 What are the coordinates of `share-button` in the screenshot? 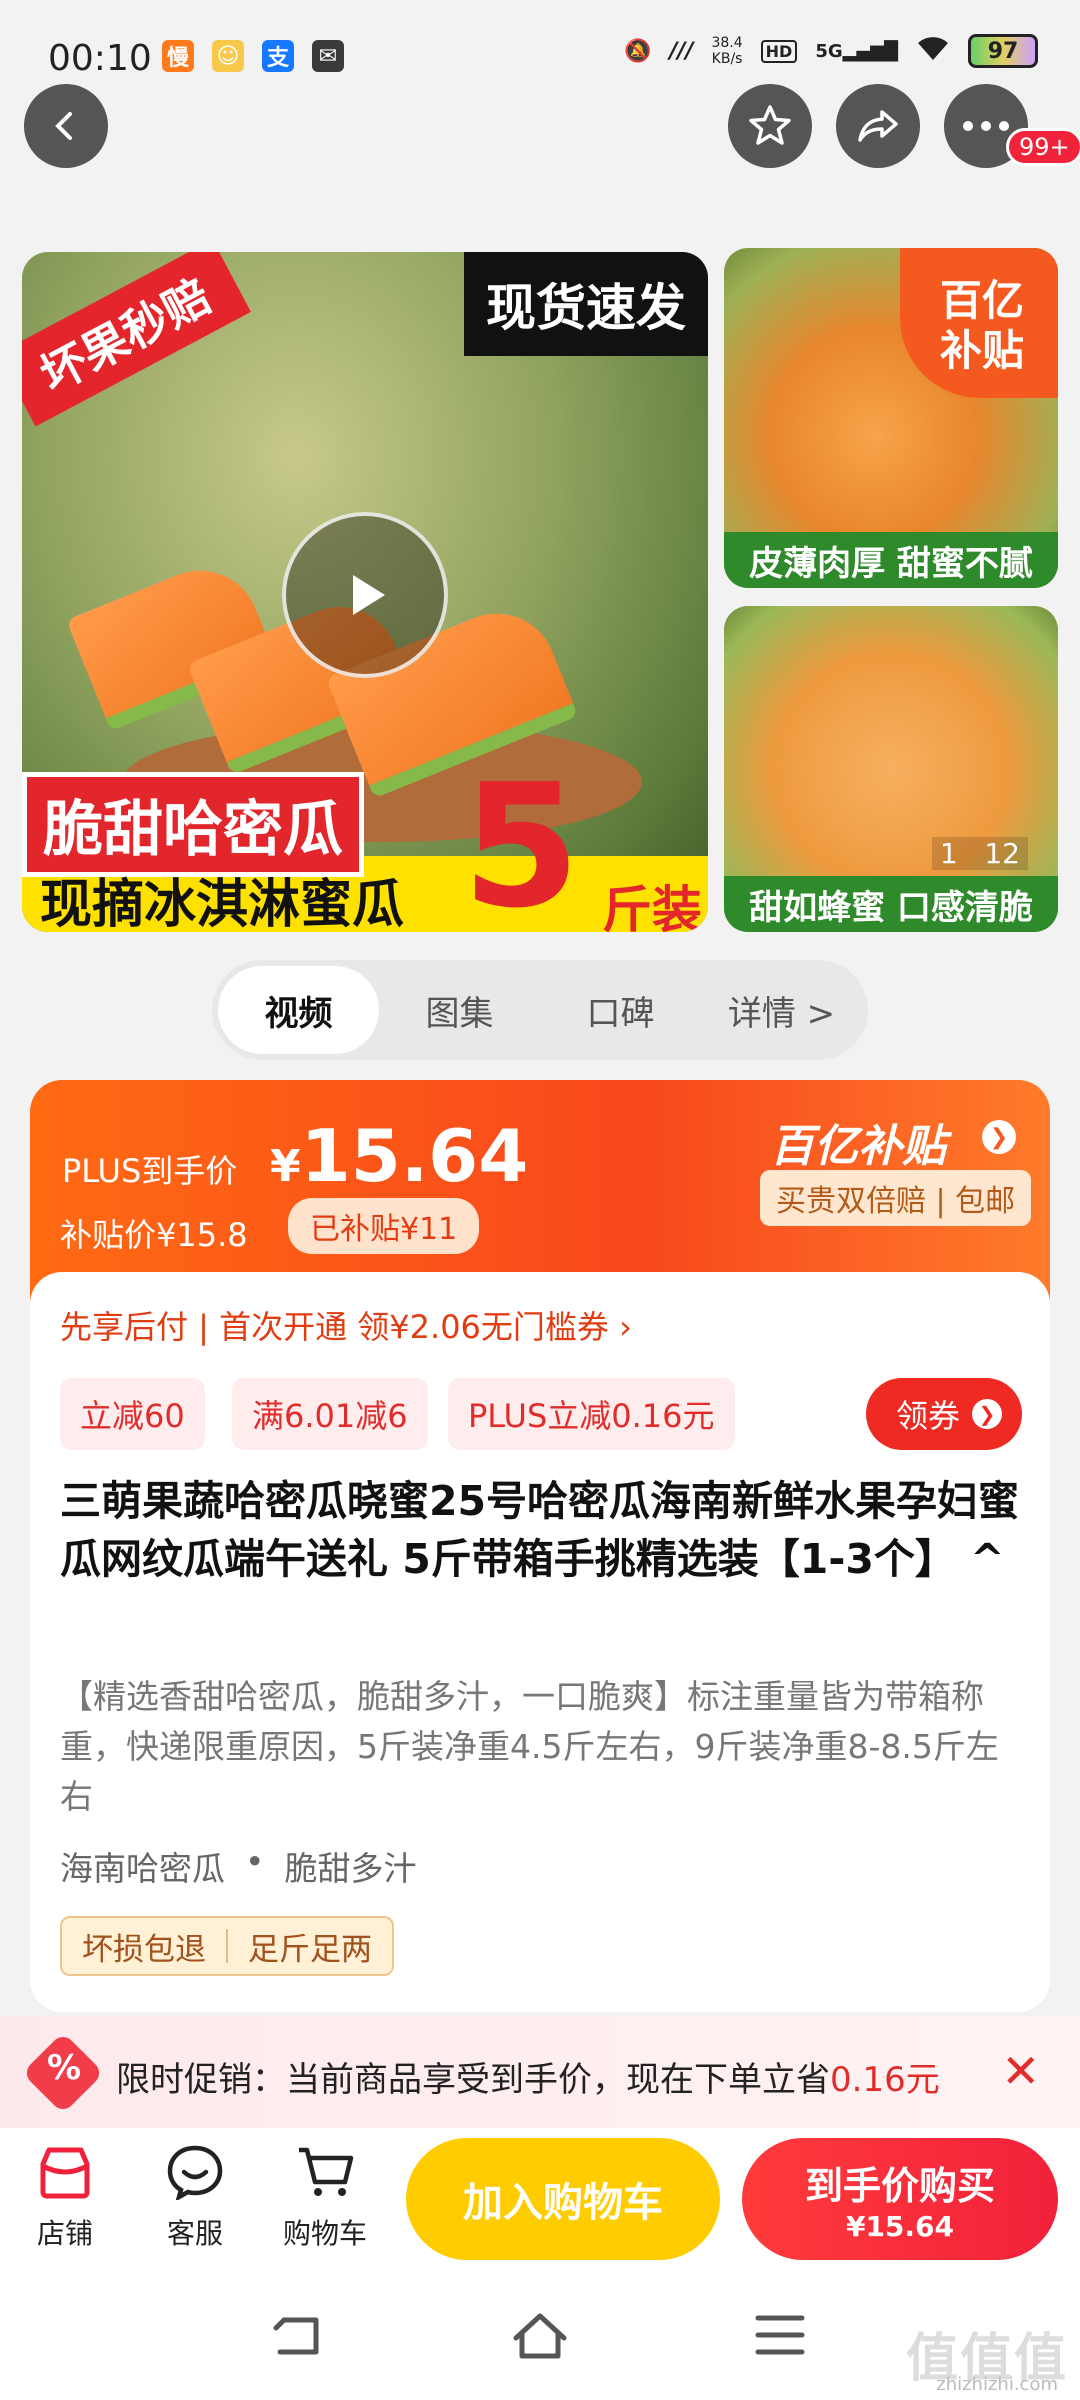 It's located at (878, 126).